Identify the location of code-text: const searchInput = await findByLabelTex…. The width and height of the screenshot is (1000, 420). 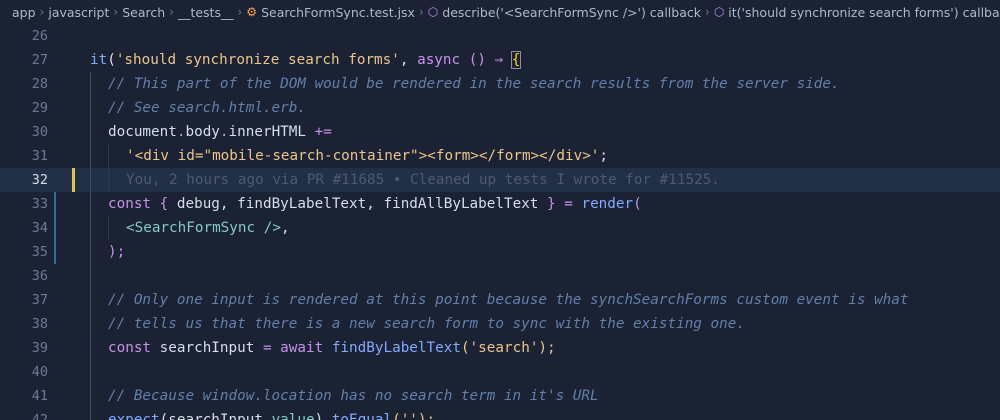
(332, 348).